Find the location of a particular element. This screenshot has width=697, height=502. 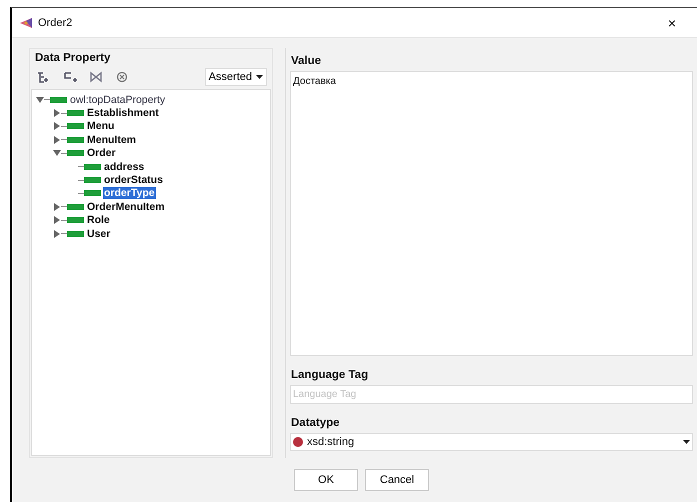

datatype-dropdown: xsd:string is located at coordinates (491, 442).